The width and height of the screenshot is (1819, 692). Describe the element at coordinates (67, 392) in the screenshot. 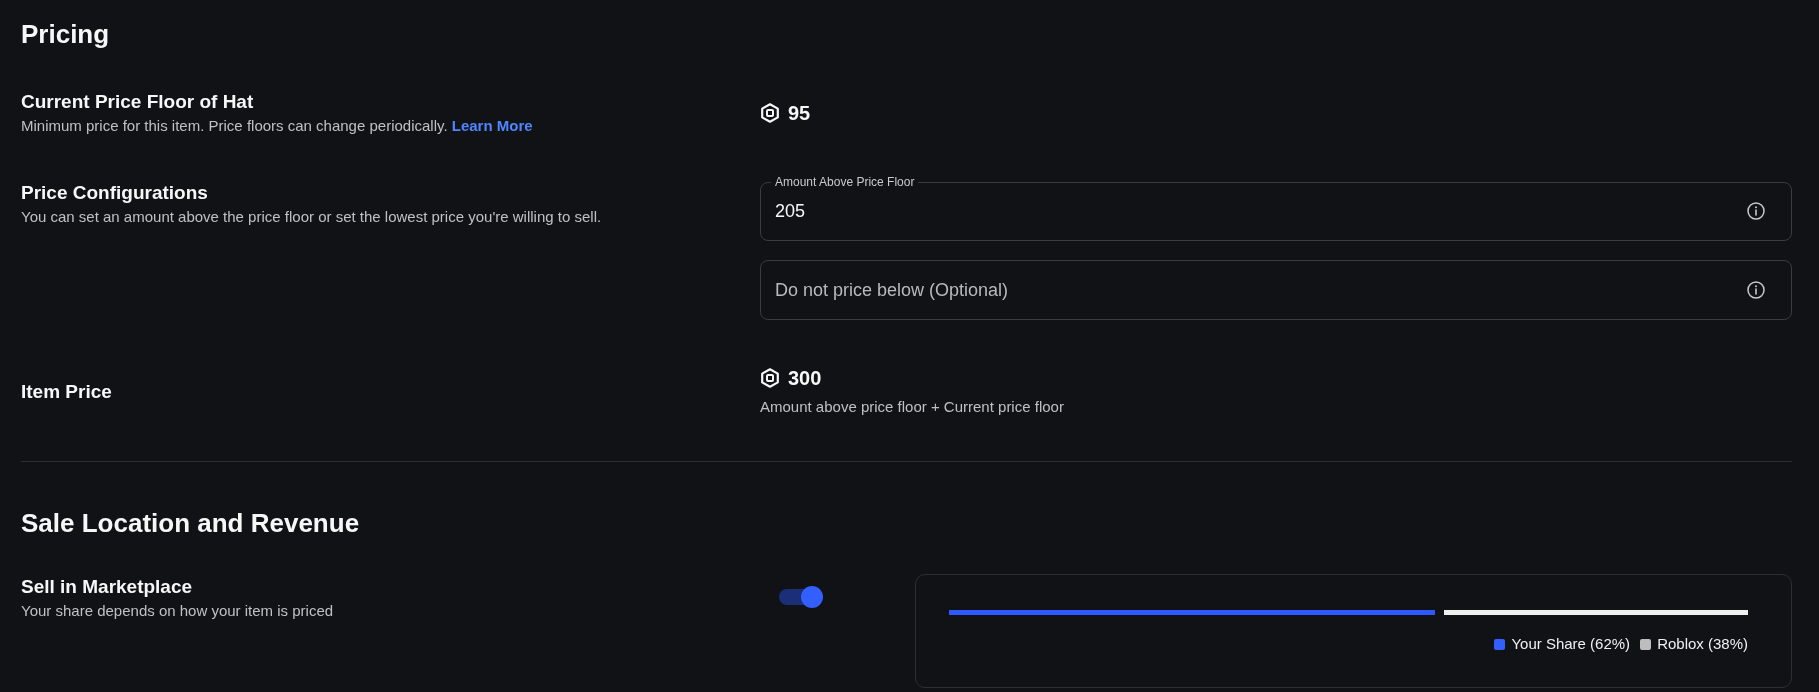

I see `row-label: Item Price` at that location.